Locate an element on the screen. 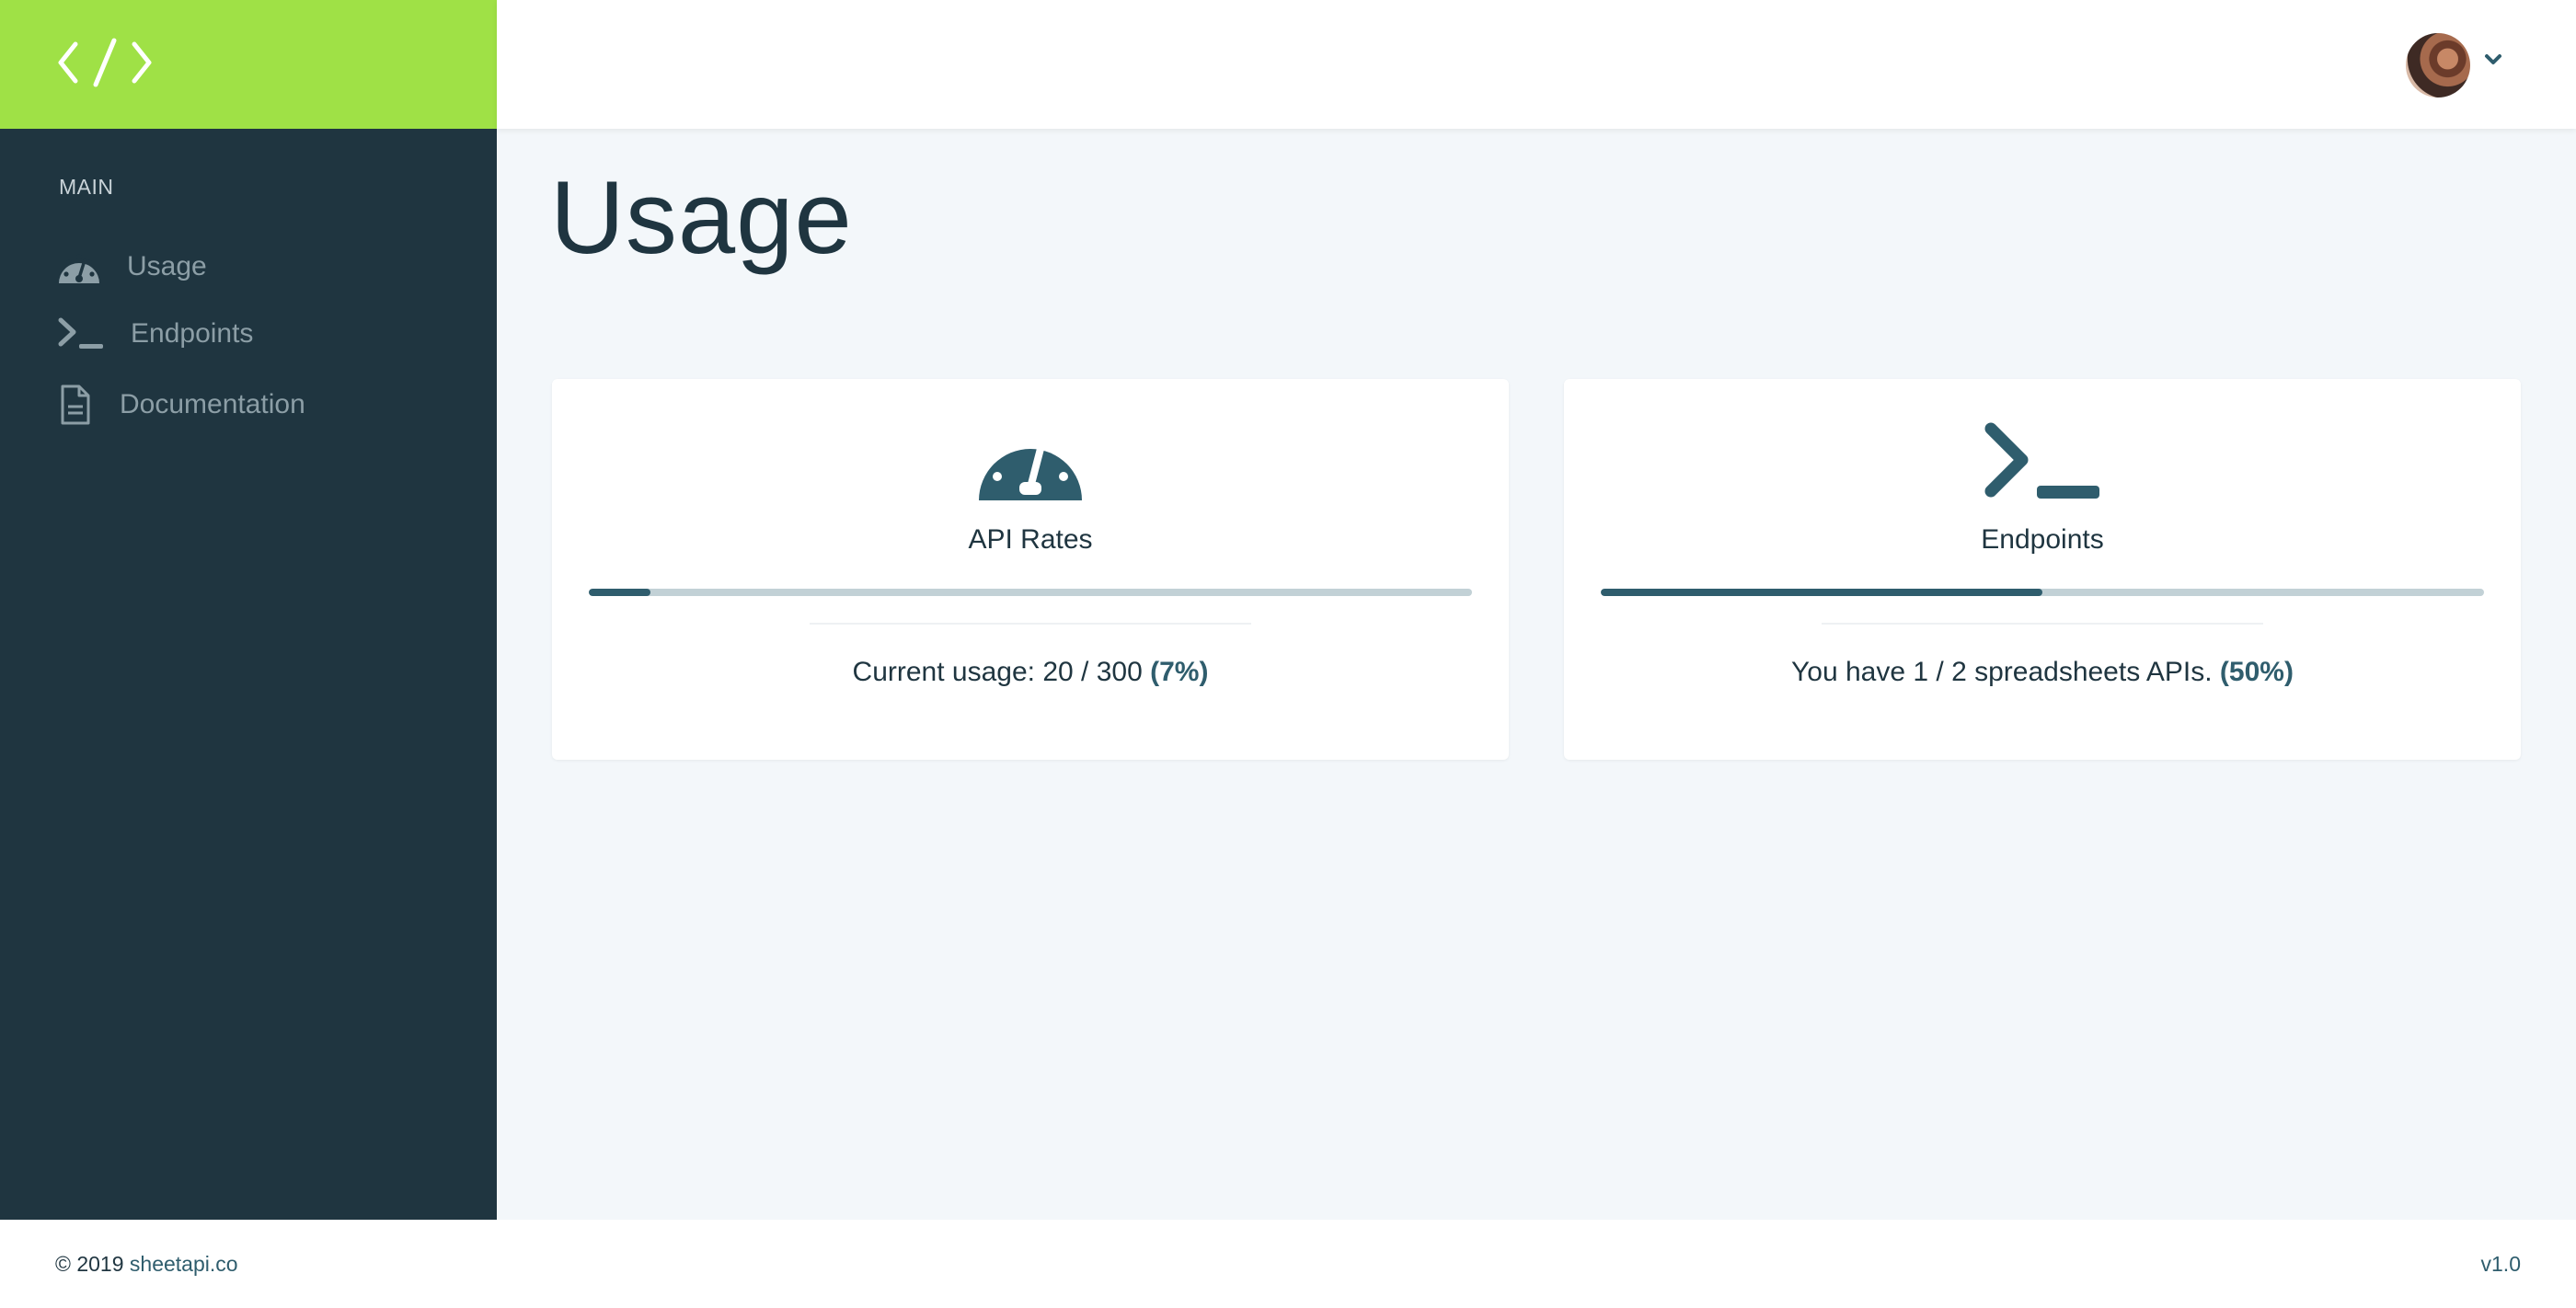  card-title: Endpoints is located at coordinates (2043, 539).